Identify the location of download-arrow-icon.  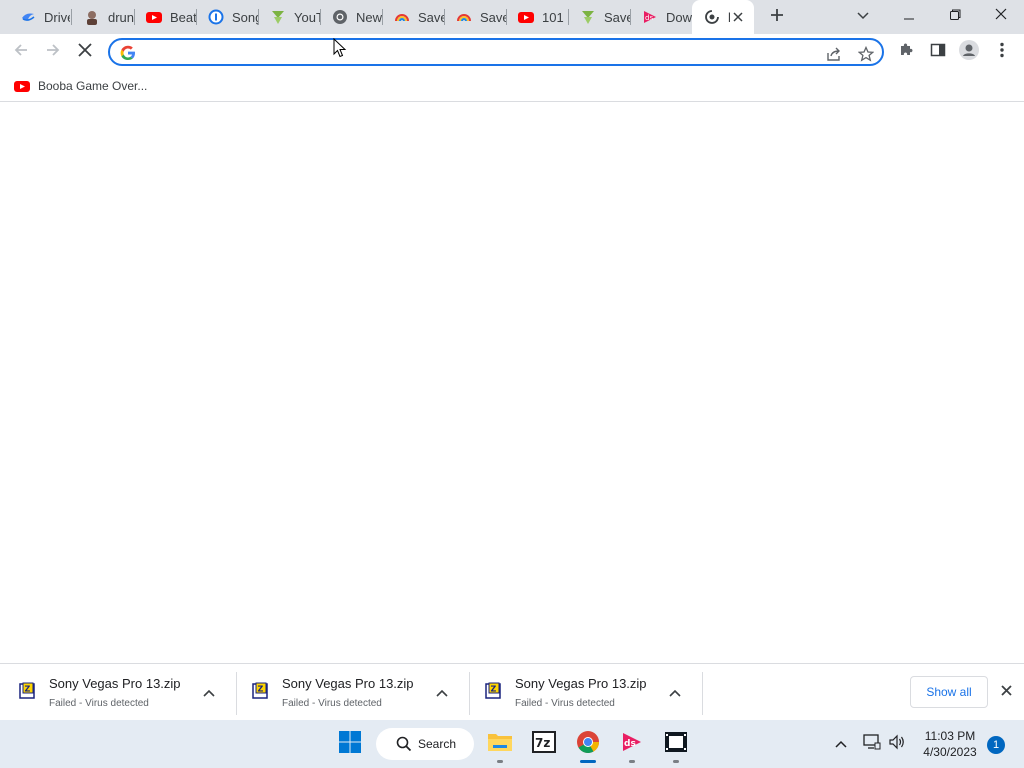
(278, 17).